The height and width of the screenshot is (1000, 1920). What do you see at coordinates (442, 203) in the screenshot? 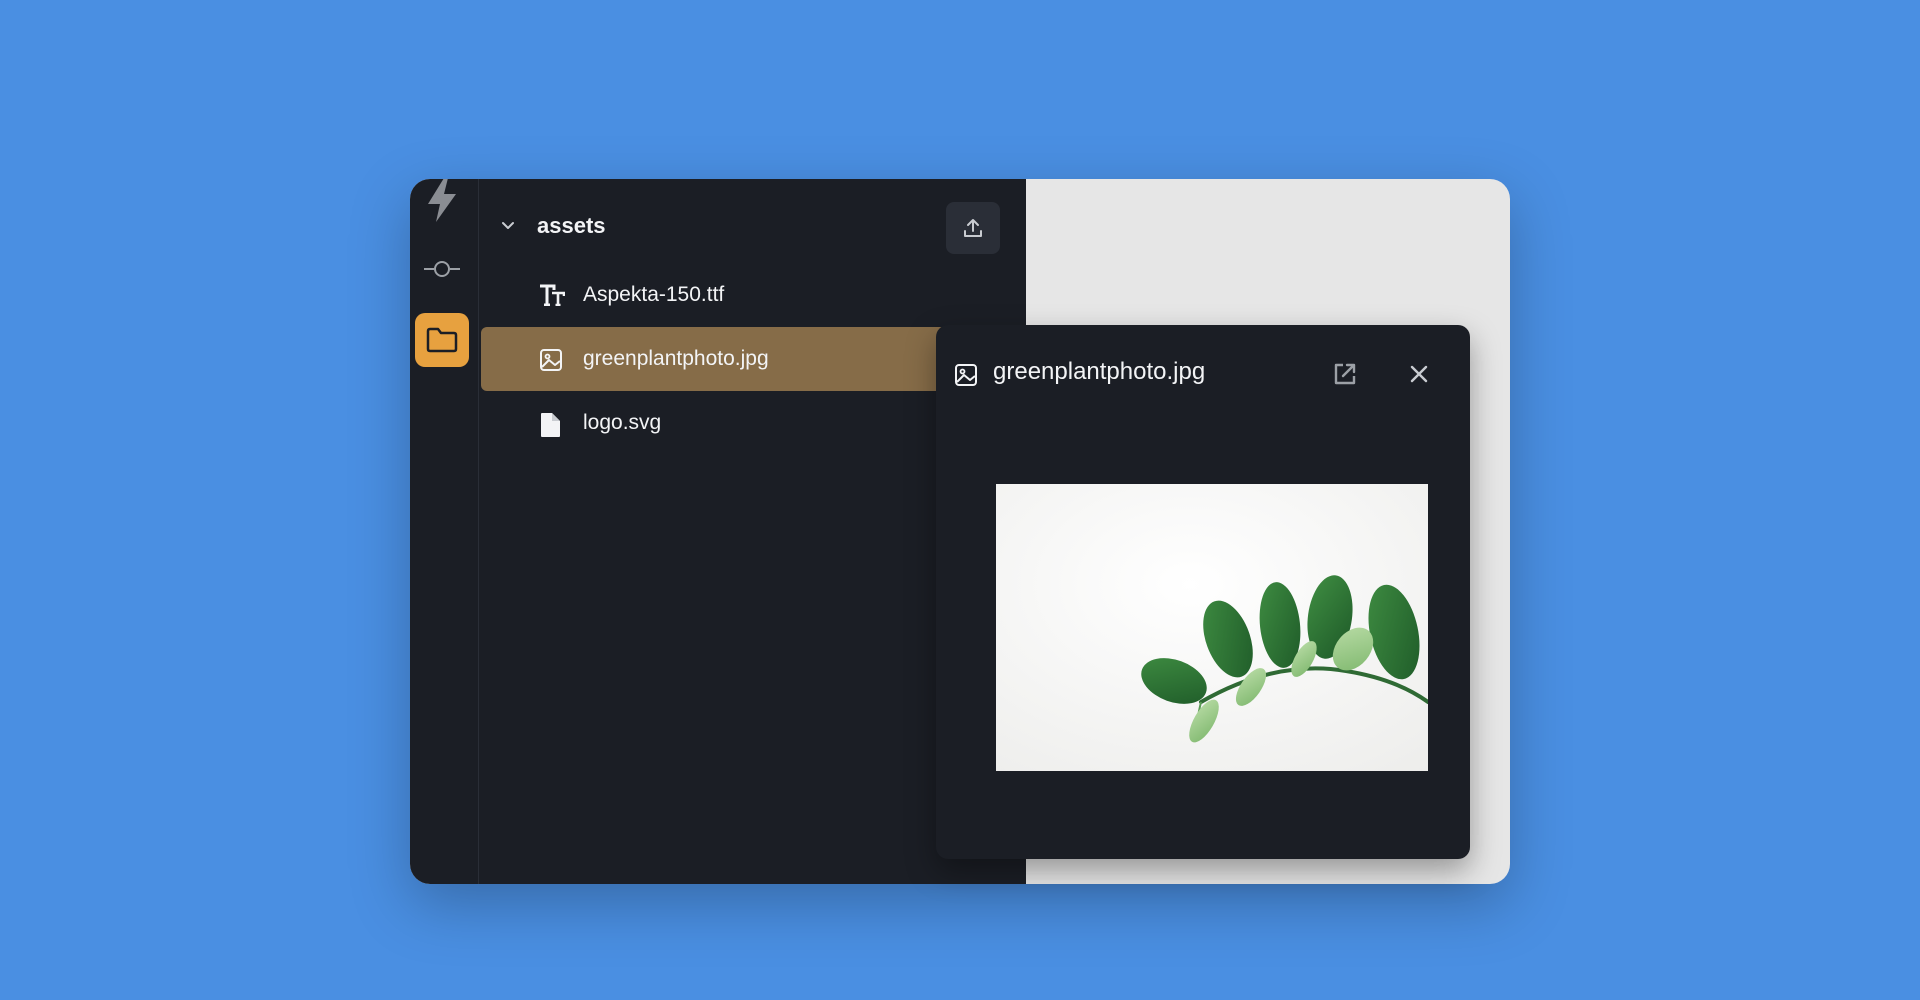
I see `lightning-icon` at bounding box center [442, 203].